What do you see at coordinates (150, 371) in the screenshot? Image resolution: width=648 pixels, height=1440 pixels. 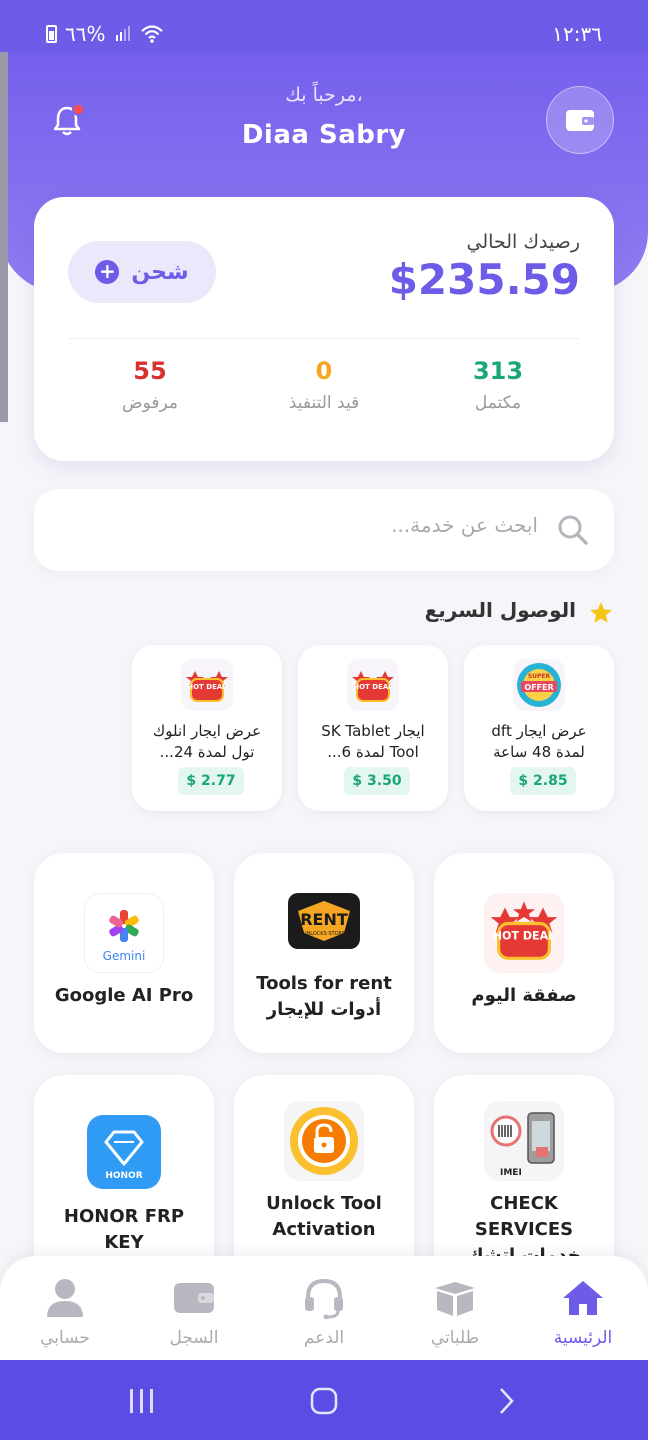 I see `stat-rejected-value: 55` at bounding box center [150, 371].